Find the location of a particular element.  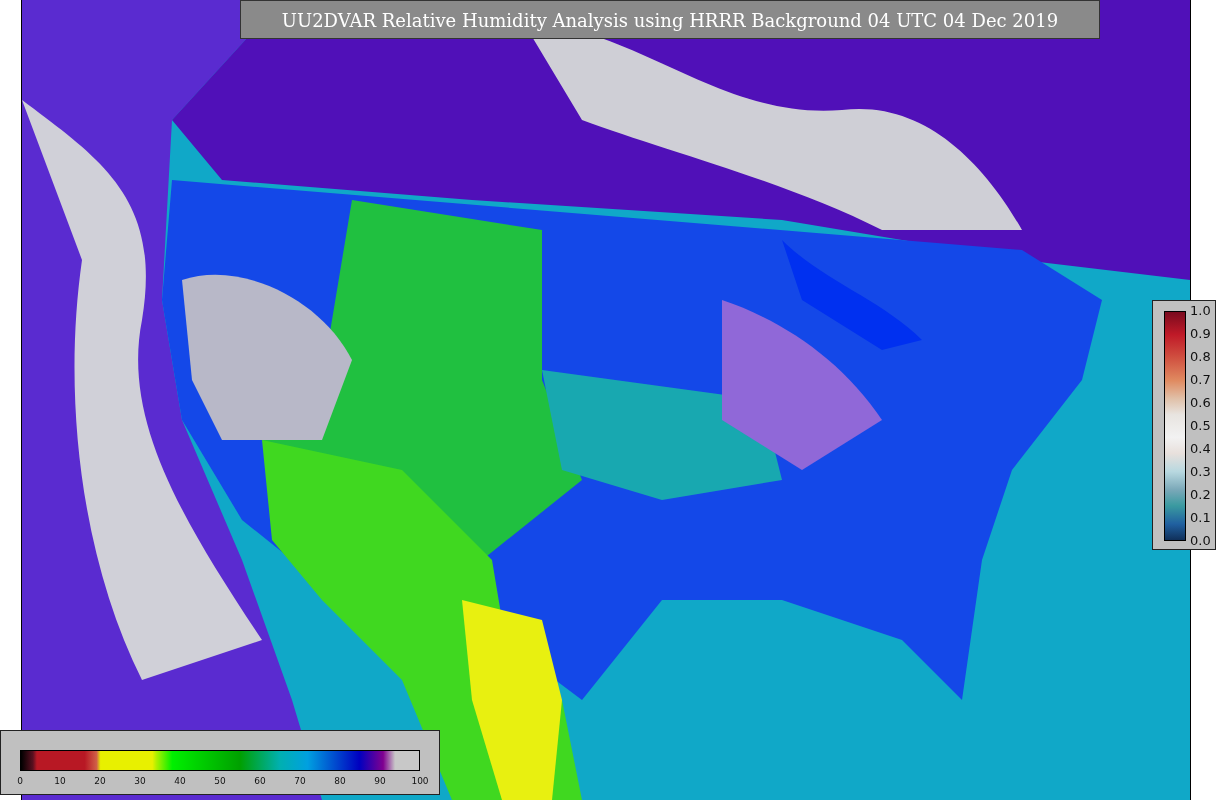

tick-label: 90 is located at coordinates (380, 781).